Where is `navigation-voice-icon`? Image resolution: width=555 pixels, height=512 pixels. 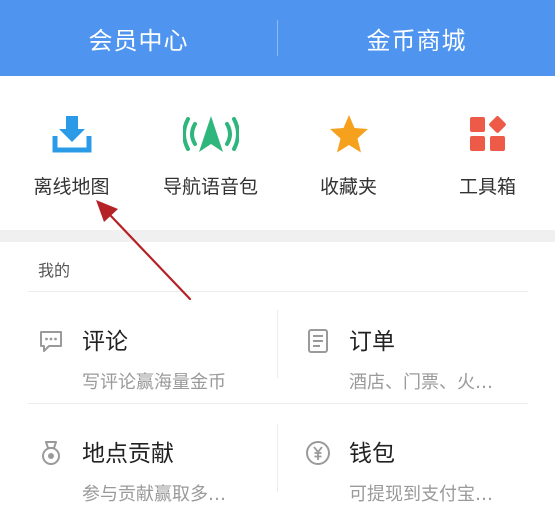 navigation-voice-icon is located at coordinates (210, 134).